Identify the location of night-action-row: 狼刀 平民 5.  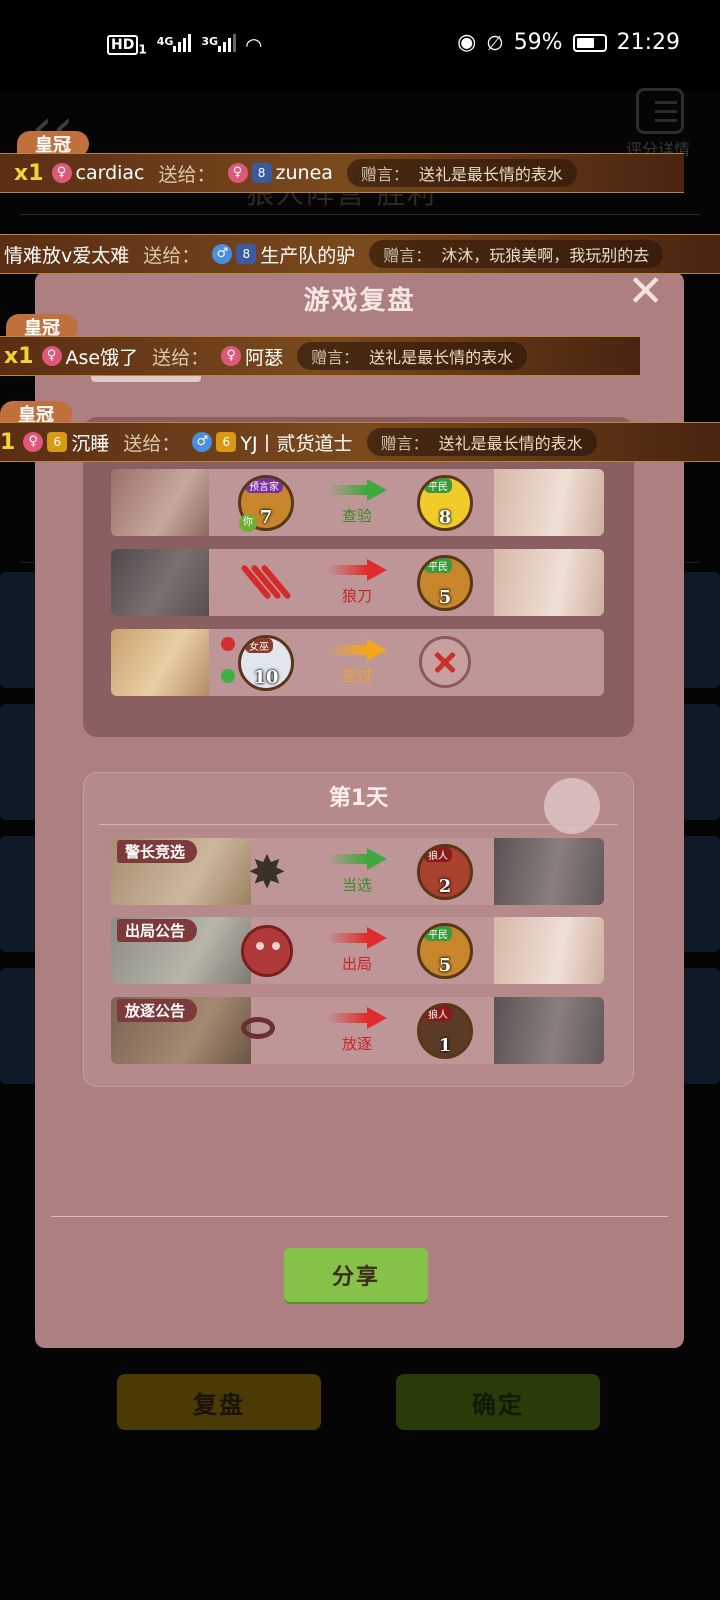
(357, 582).